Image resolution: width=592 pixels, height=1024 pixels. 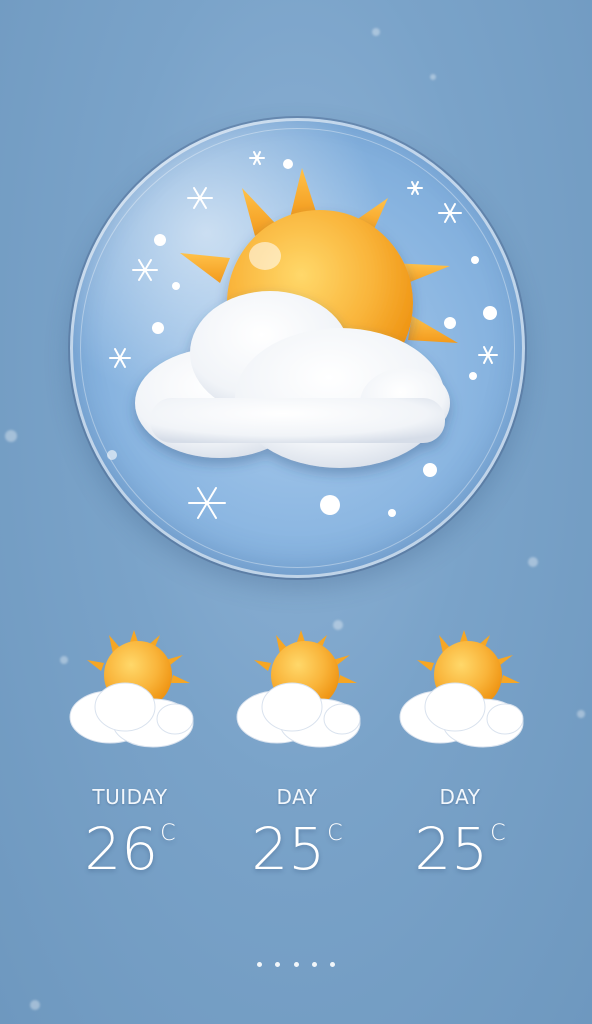 I want to click on page-indicator, so click(x=296, y=961).